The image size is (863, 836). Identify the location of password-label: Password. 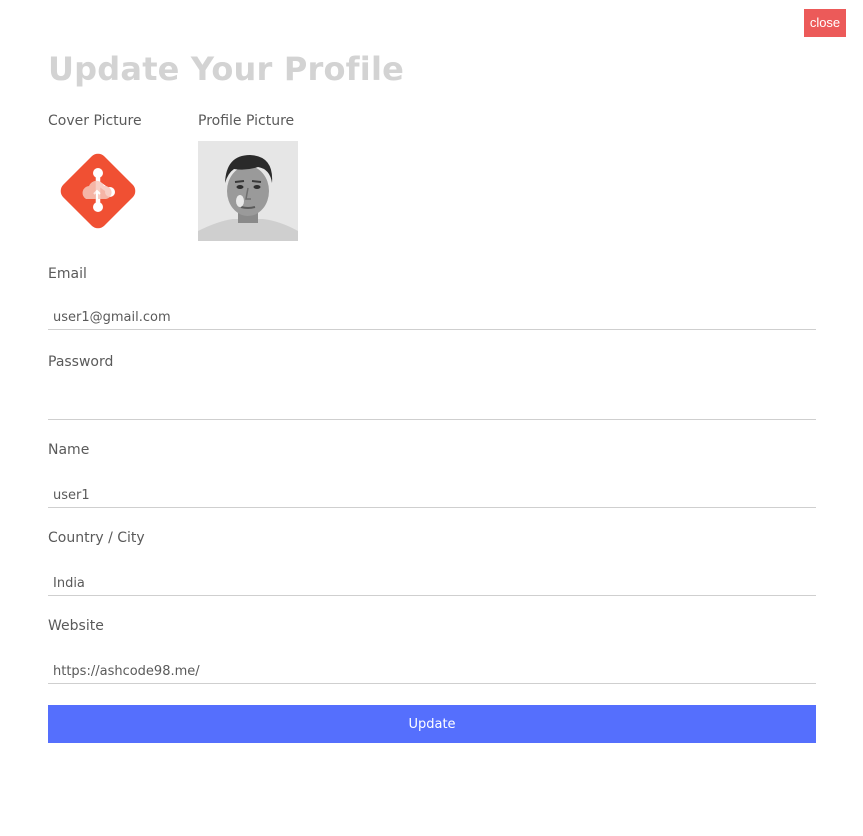
(81, 362).